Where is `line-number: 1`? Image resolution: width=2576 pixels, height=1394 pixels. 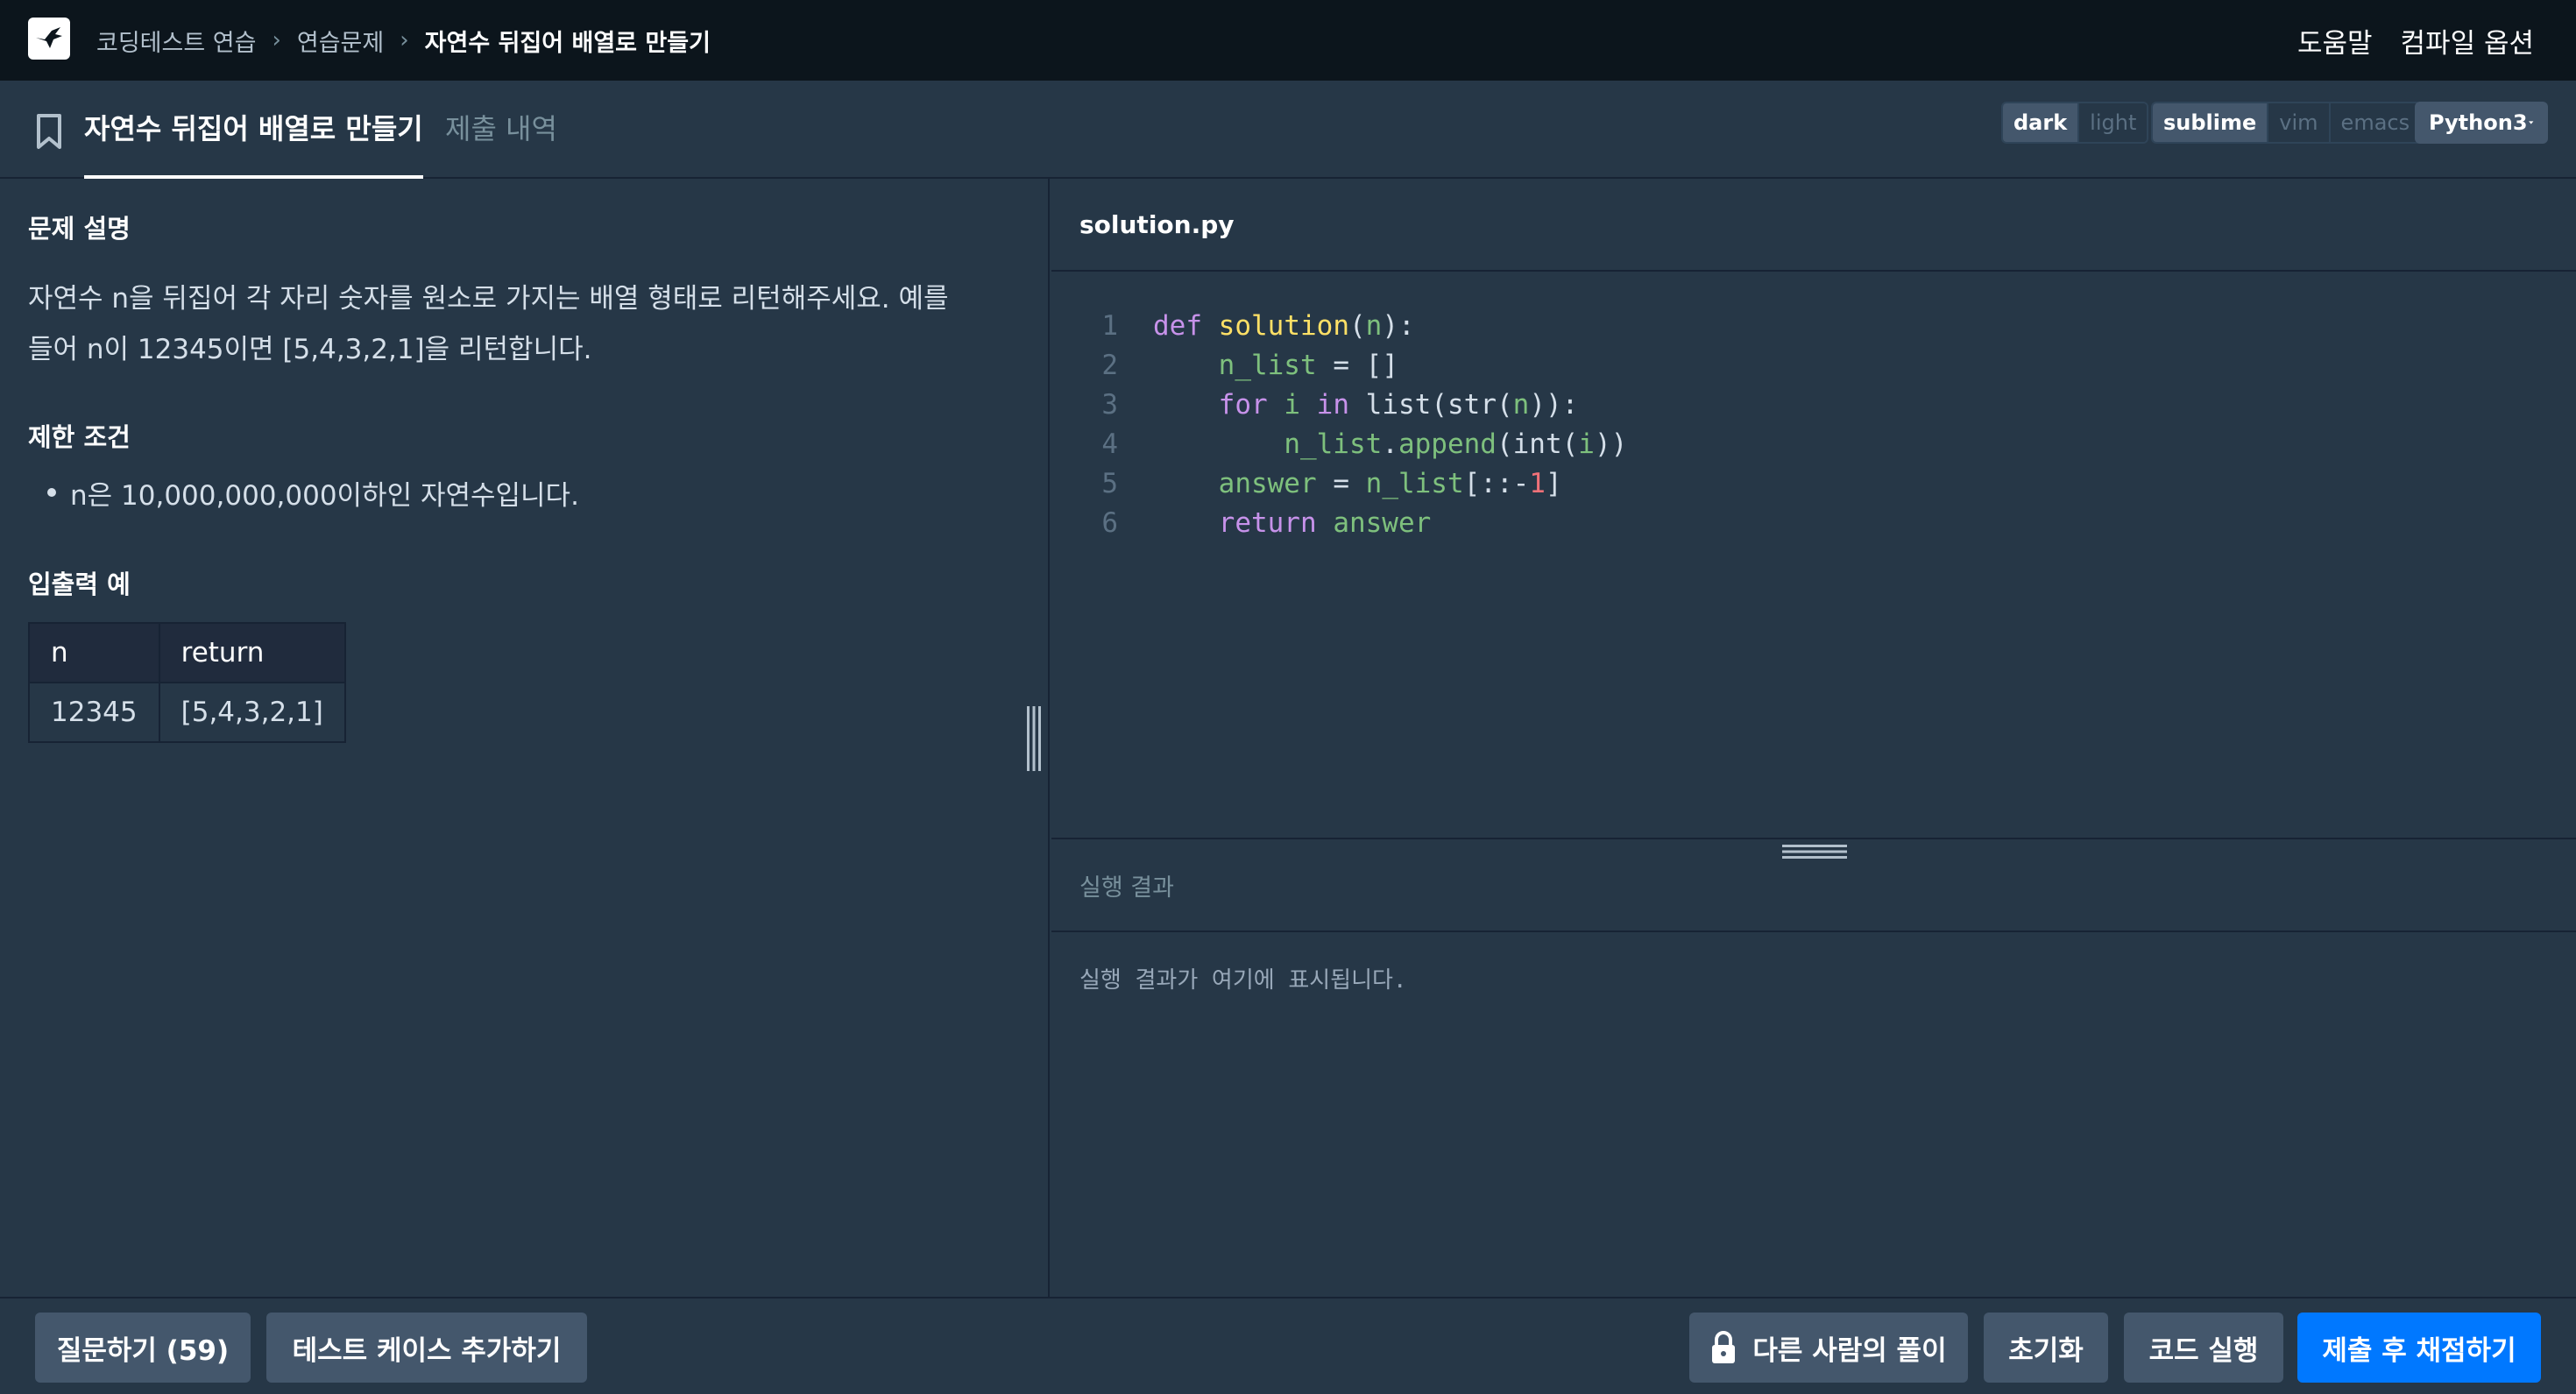 line-number: 1 is located at coordinates (1109, 326).